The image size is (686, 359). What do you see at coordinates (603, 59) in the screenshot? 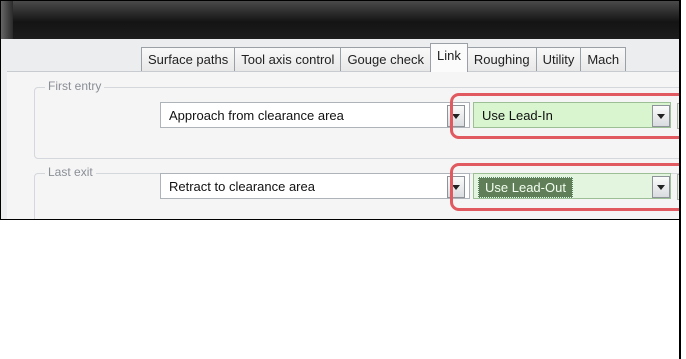
I see `tab-mach: Mach` at bounding box center [603, 59].